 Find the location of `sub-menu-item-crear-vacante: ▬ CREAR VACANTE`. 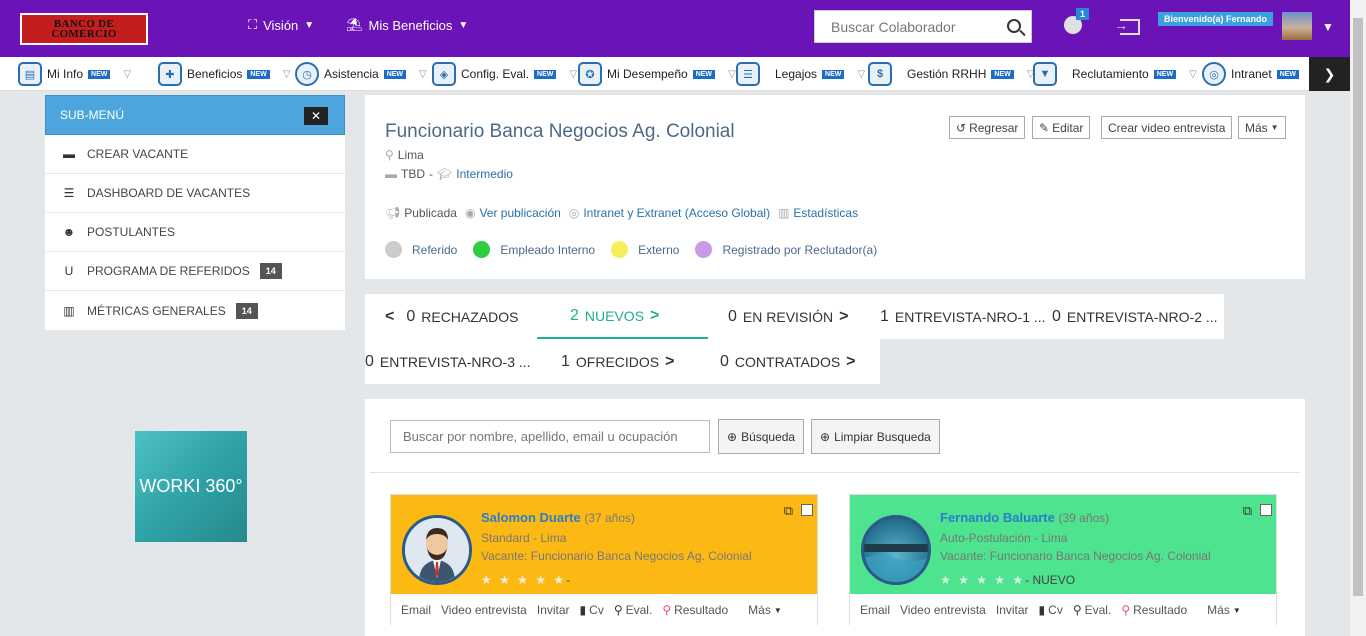

sub-menu-item-crear-vacante: ▬ CREAR VACANTE is located at coordinates (195, 154).